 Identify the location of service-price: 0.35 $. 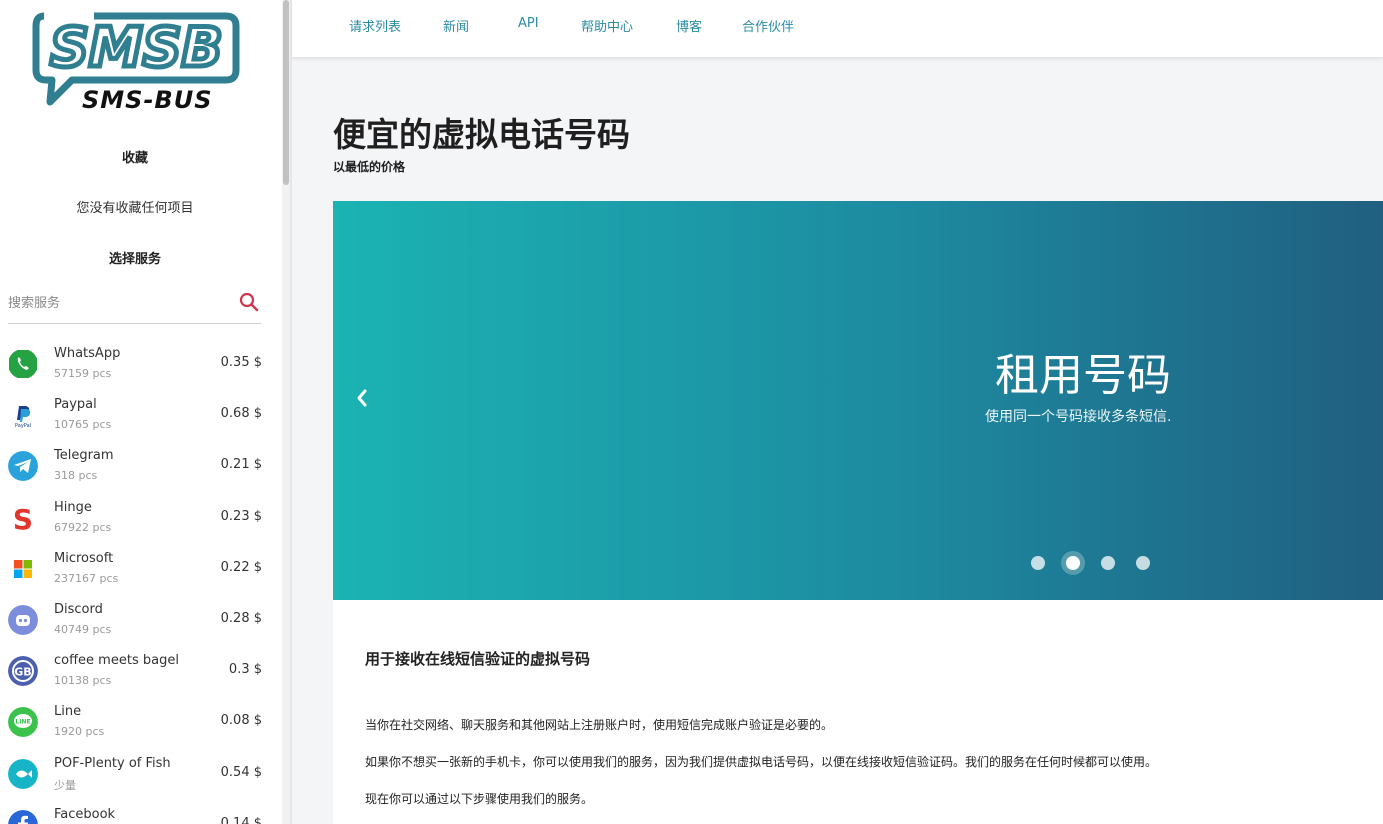
(241, 362).